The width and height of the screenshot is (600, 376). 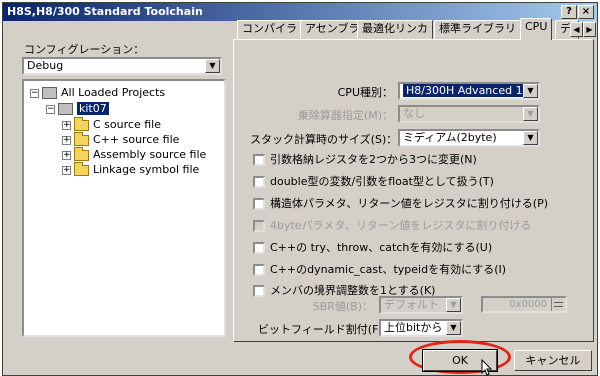 What do you see at coordinates (150, 154) in the screenshot?
I see `folder-label: Assembly source file` at bounding box center [150, 154].